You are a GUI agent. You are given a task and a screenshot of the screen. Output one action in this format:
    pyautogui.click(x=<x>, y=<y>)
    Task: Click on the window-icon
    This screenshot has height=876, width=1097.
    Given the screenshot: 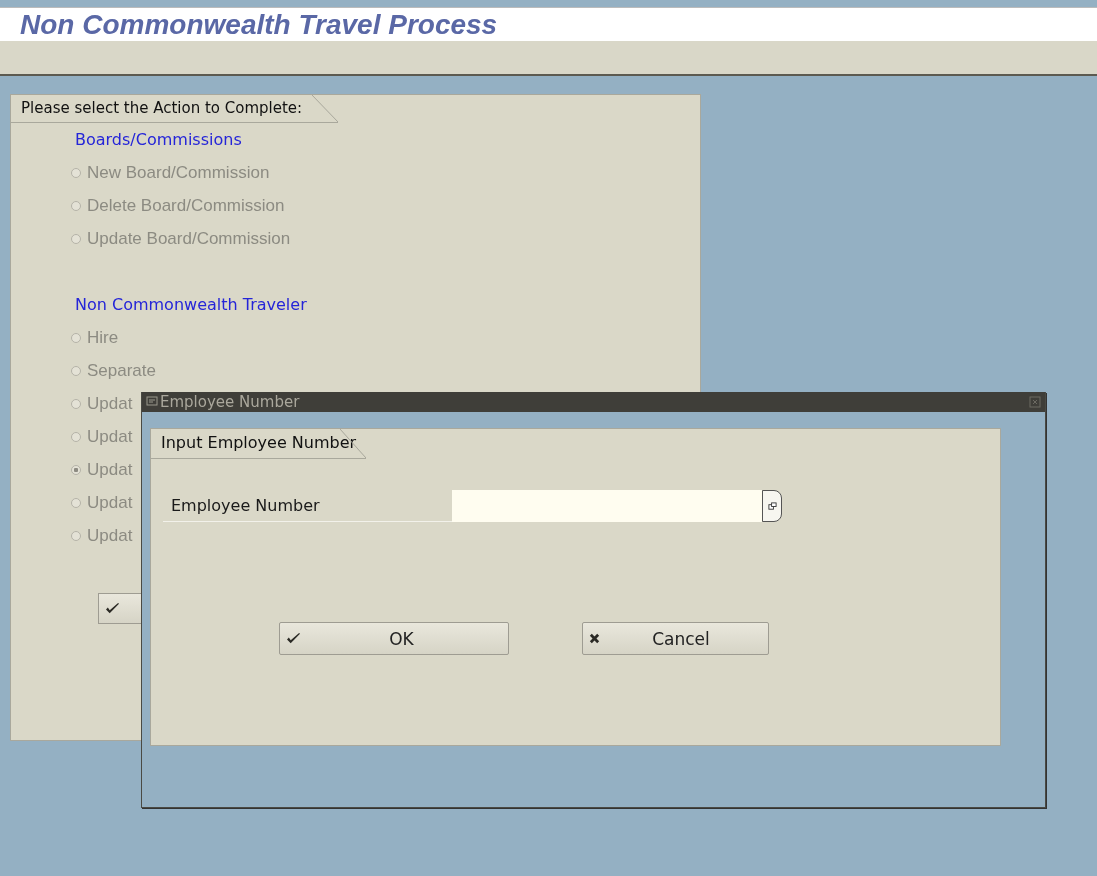 What is the action you would take?
    pyautogui.click(x=152, y=402)
    